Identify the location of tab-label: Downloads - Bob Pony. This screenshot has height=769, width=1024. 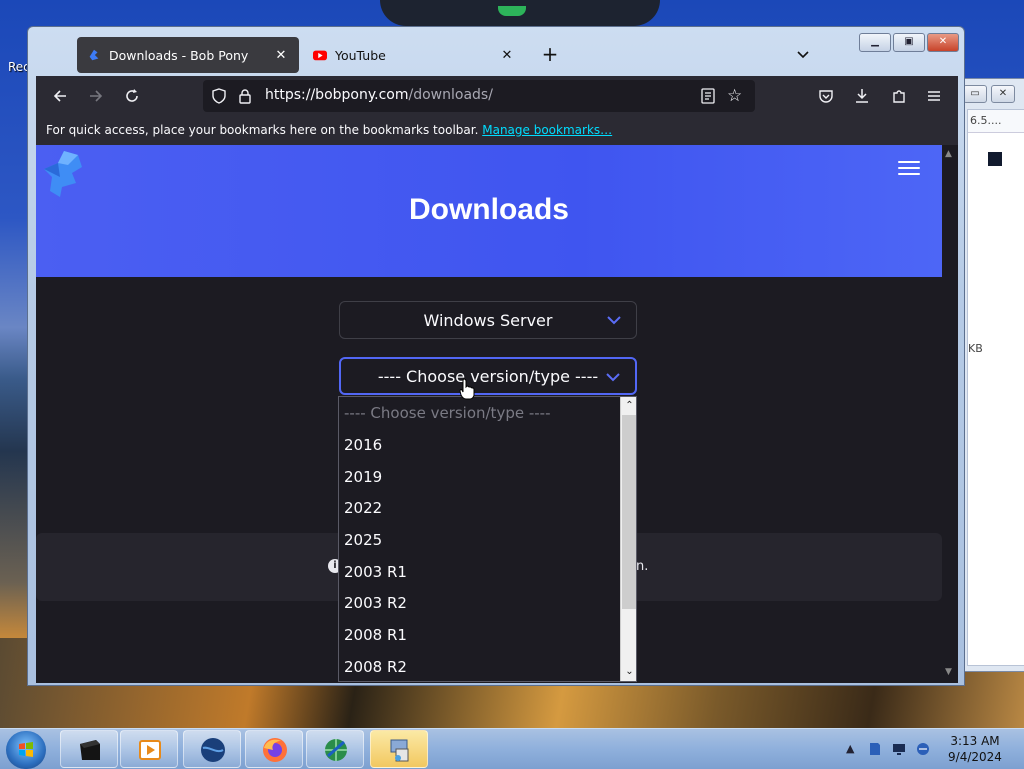
(179, 55).